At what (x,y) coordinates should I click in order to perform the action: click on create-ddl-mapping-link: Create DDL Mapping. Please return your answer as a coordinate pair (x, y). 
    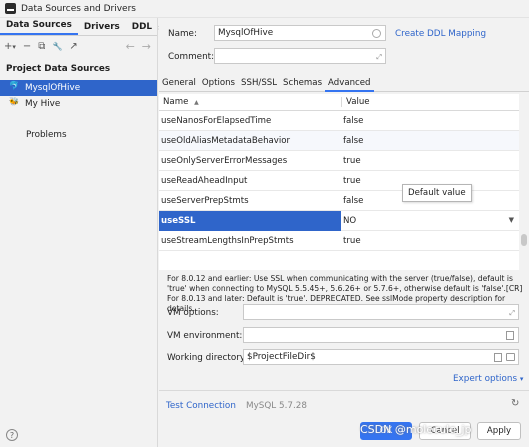
    Looking at the image, I should click on (440, 34).